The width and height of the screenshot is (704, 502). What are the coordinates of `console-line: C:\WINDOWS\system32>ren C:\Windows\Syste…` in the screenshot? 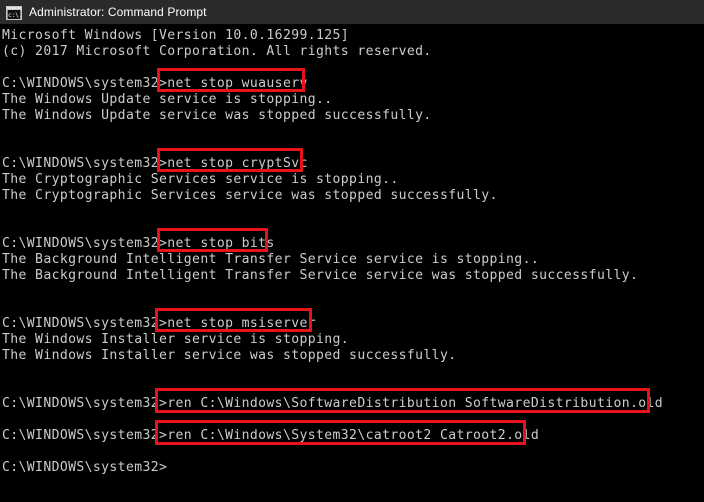 It's located at (271, 435).